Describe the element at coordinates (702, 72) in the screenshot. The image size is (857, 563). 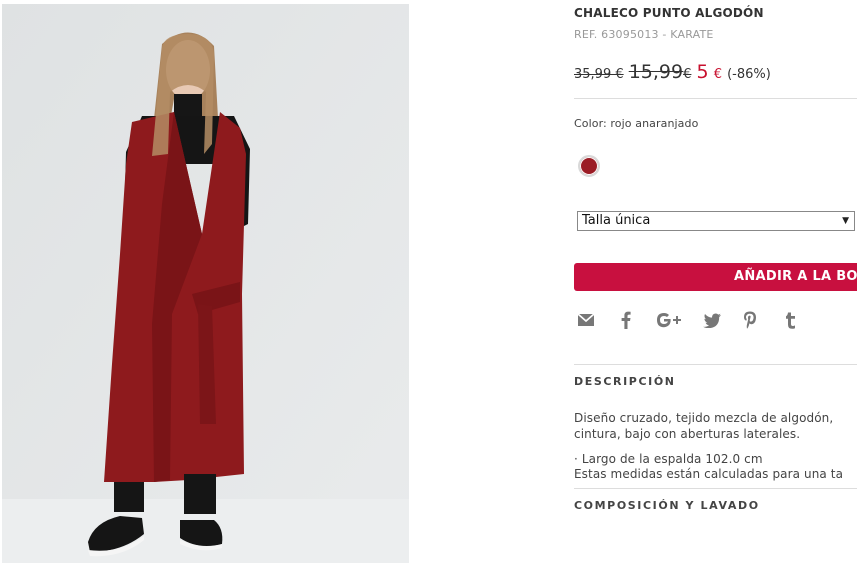
I see `sale-price: 5` at that location.